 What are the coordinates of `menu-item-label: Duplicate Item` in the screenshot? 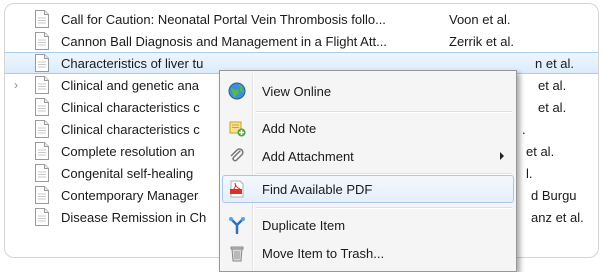 It's located at (304, 225).